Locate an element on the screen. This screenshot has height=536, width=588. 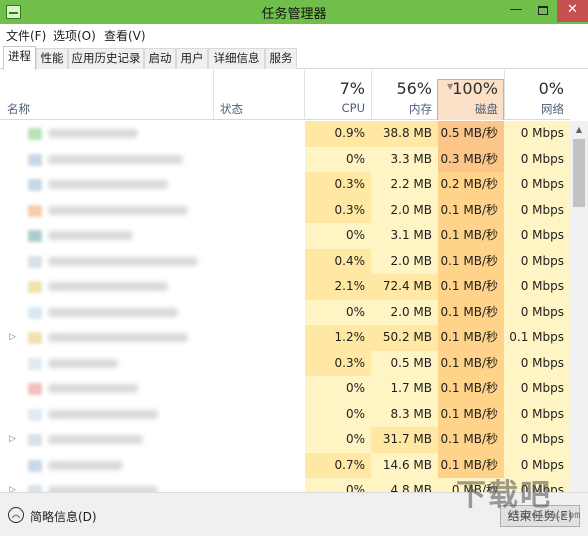
cpu-cell: 0.9% is located at coordinates (338, 134).